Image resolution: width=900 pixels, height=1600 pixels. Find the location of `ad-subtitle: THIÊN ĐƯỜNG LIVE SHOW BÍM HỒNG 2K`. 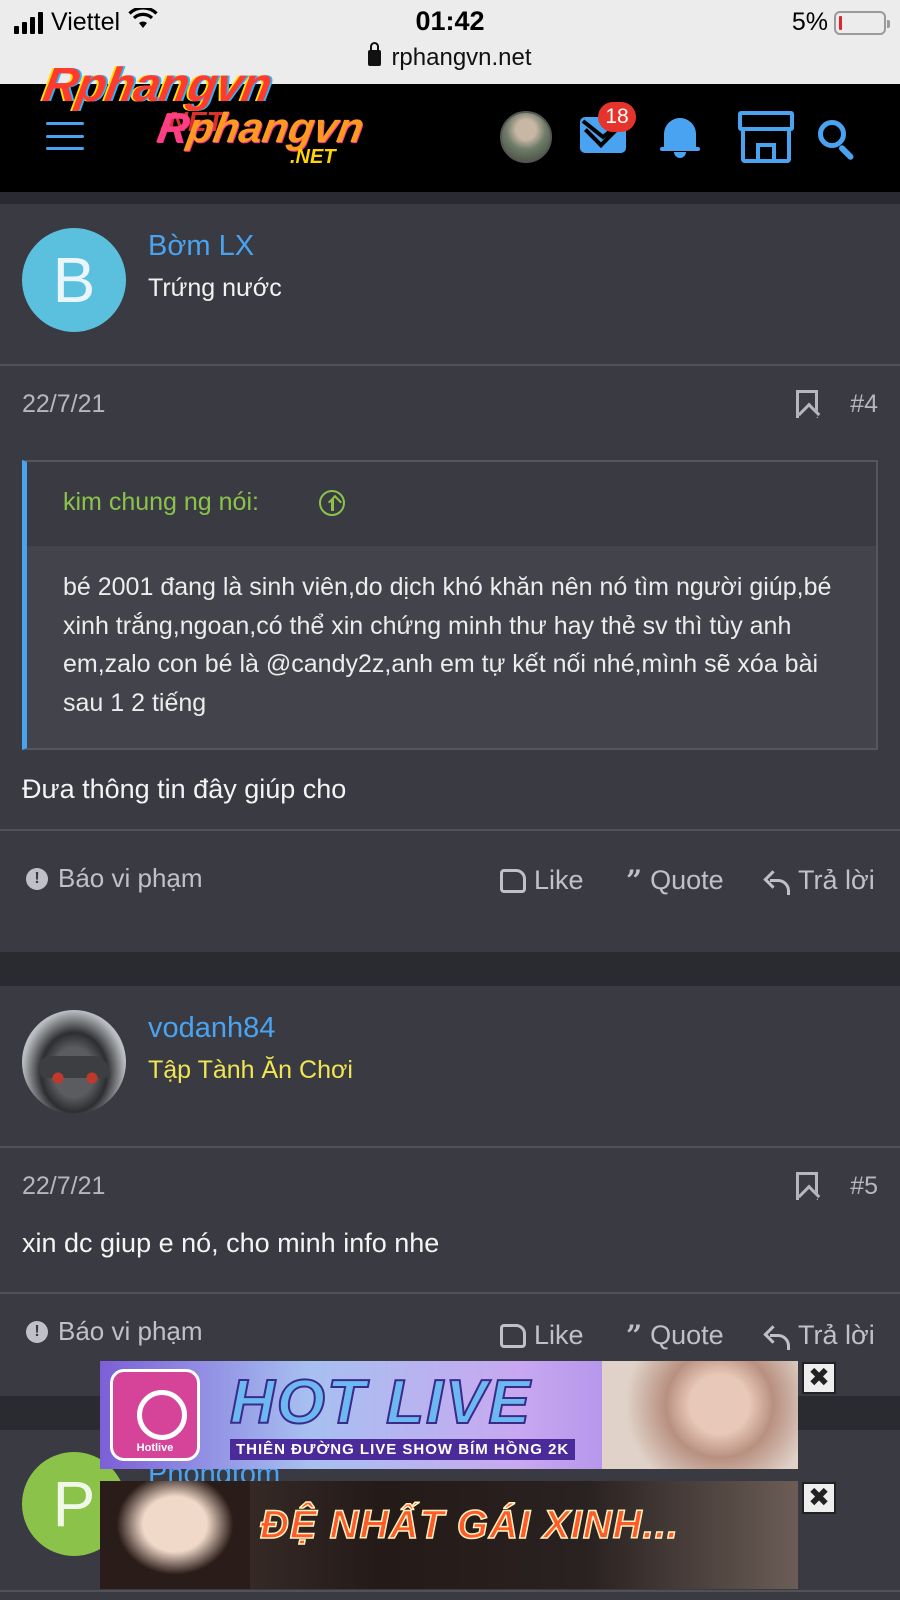

ad-subtitle: THIÊN ĐƯỜNG LIVE SHOW BÍM HỒNG 2K is located at coordinates (403, 1449).